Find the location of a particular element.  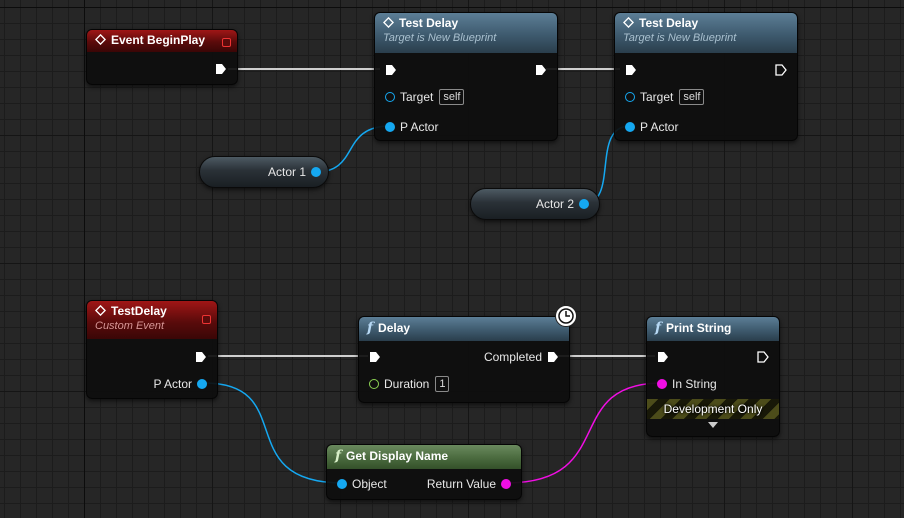

actor1-label: Actor 1 is located at coordinates (286, 172).